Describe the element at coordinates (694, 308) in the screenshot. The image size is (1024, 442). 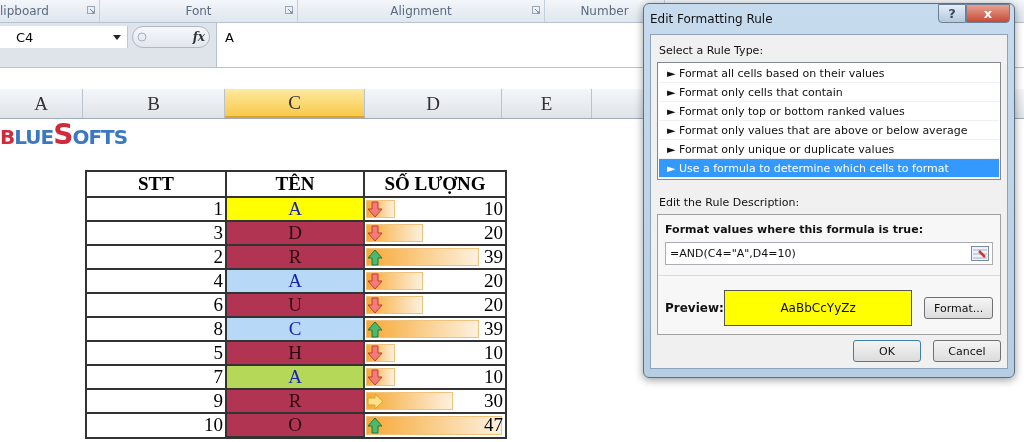
I see `preview-label: Preview:` at that location.